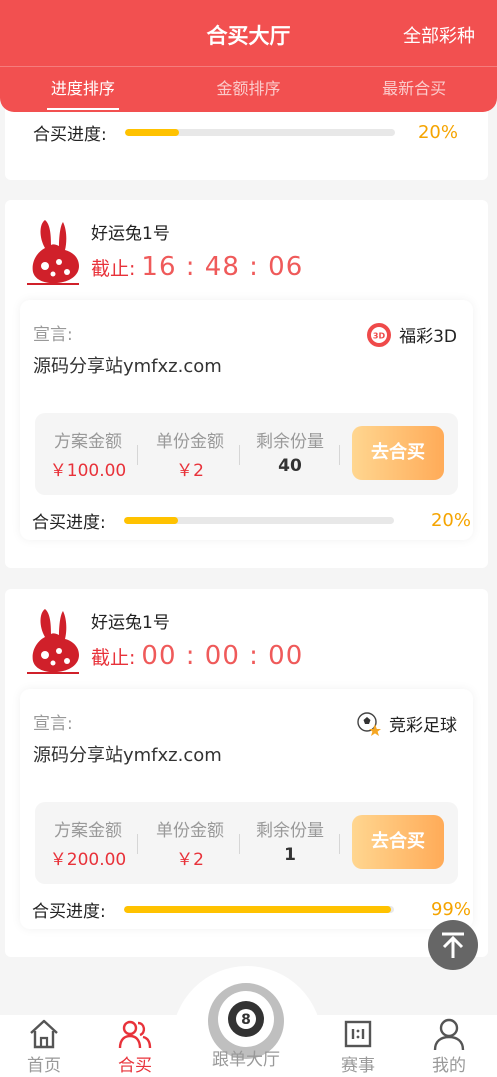  What do you see at coordinates (450, 909) in the screenshot?
I see `progress-percent: 99%` at bounding box center [450, 909].